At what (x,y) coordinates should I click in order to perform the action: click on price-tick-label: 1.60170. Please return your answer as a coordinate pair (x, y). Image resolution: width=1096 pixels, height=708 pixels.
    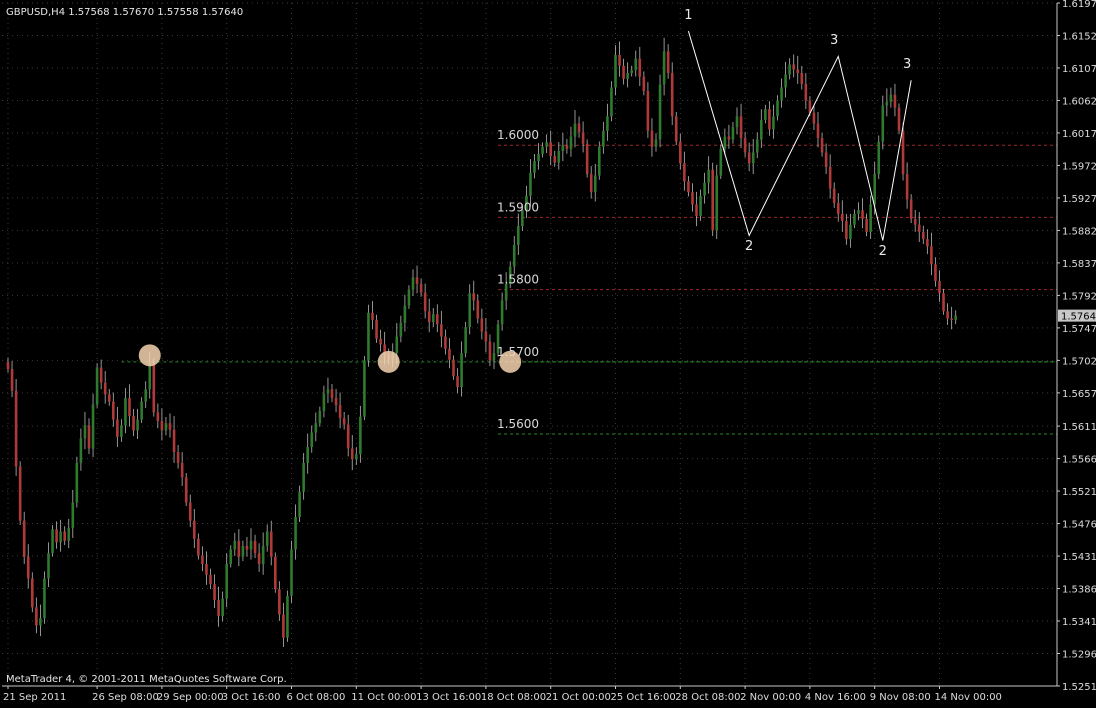
    Looking at the image, I should click on (1079, 134).